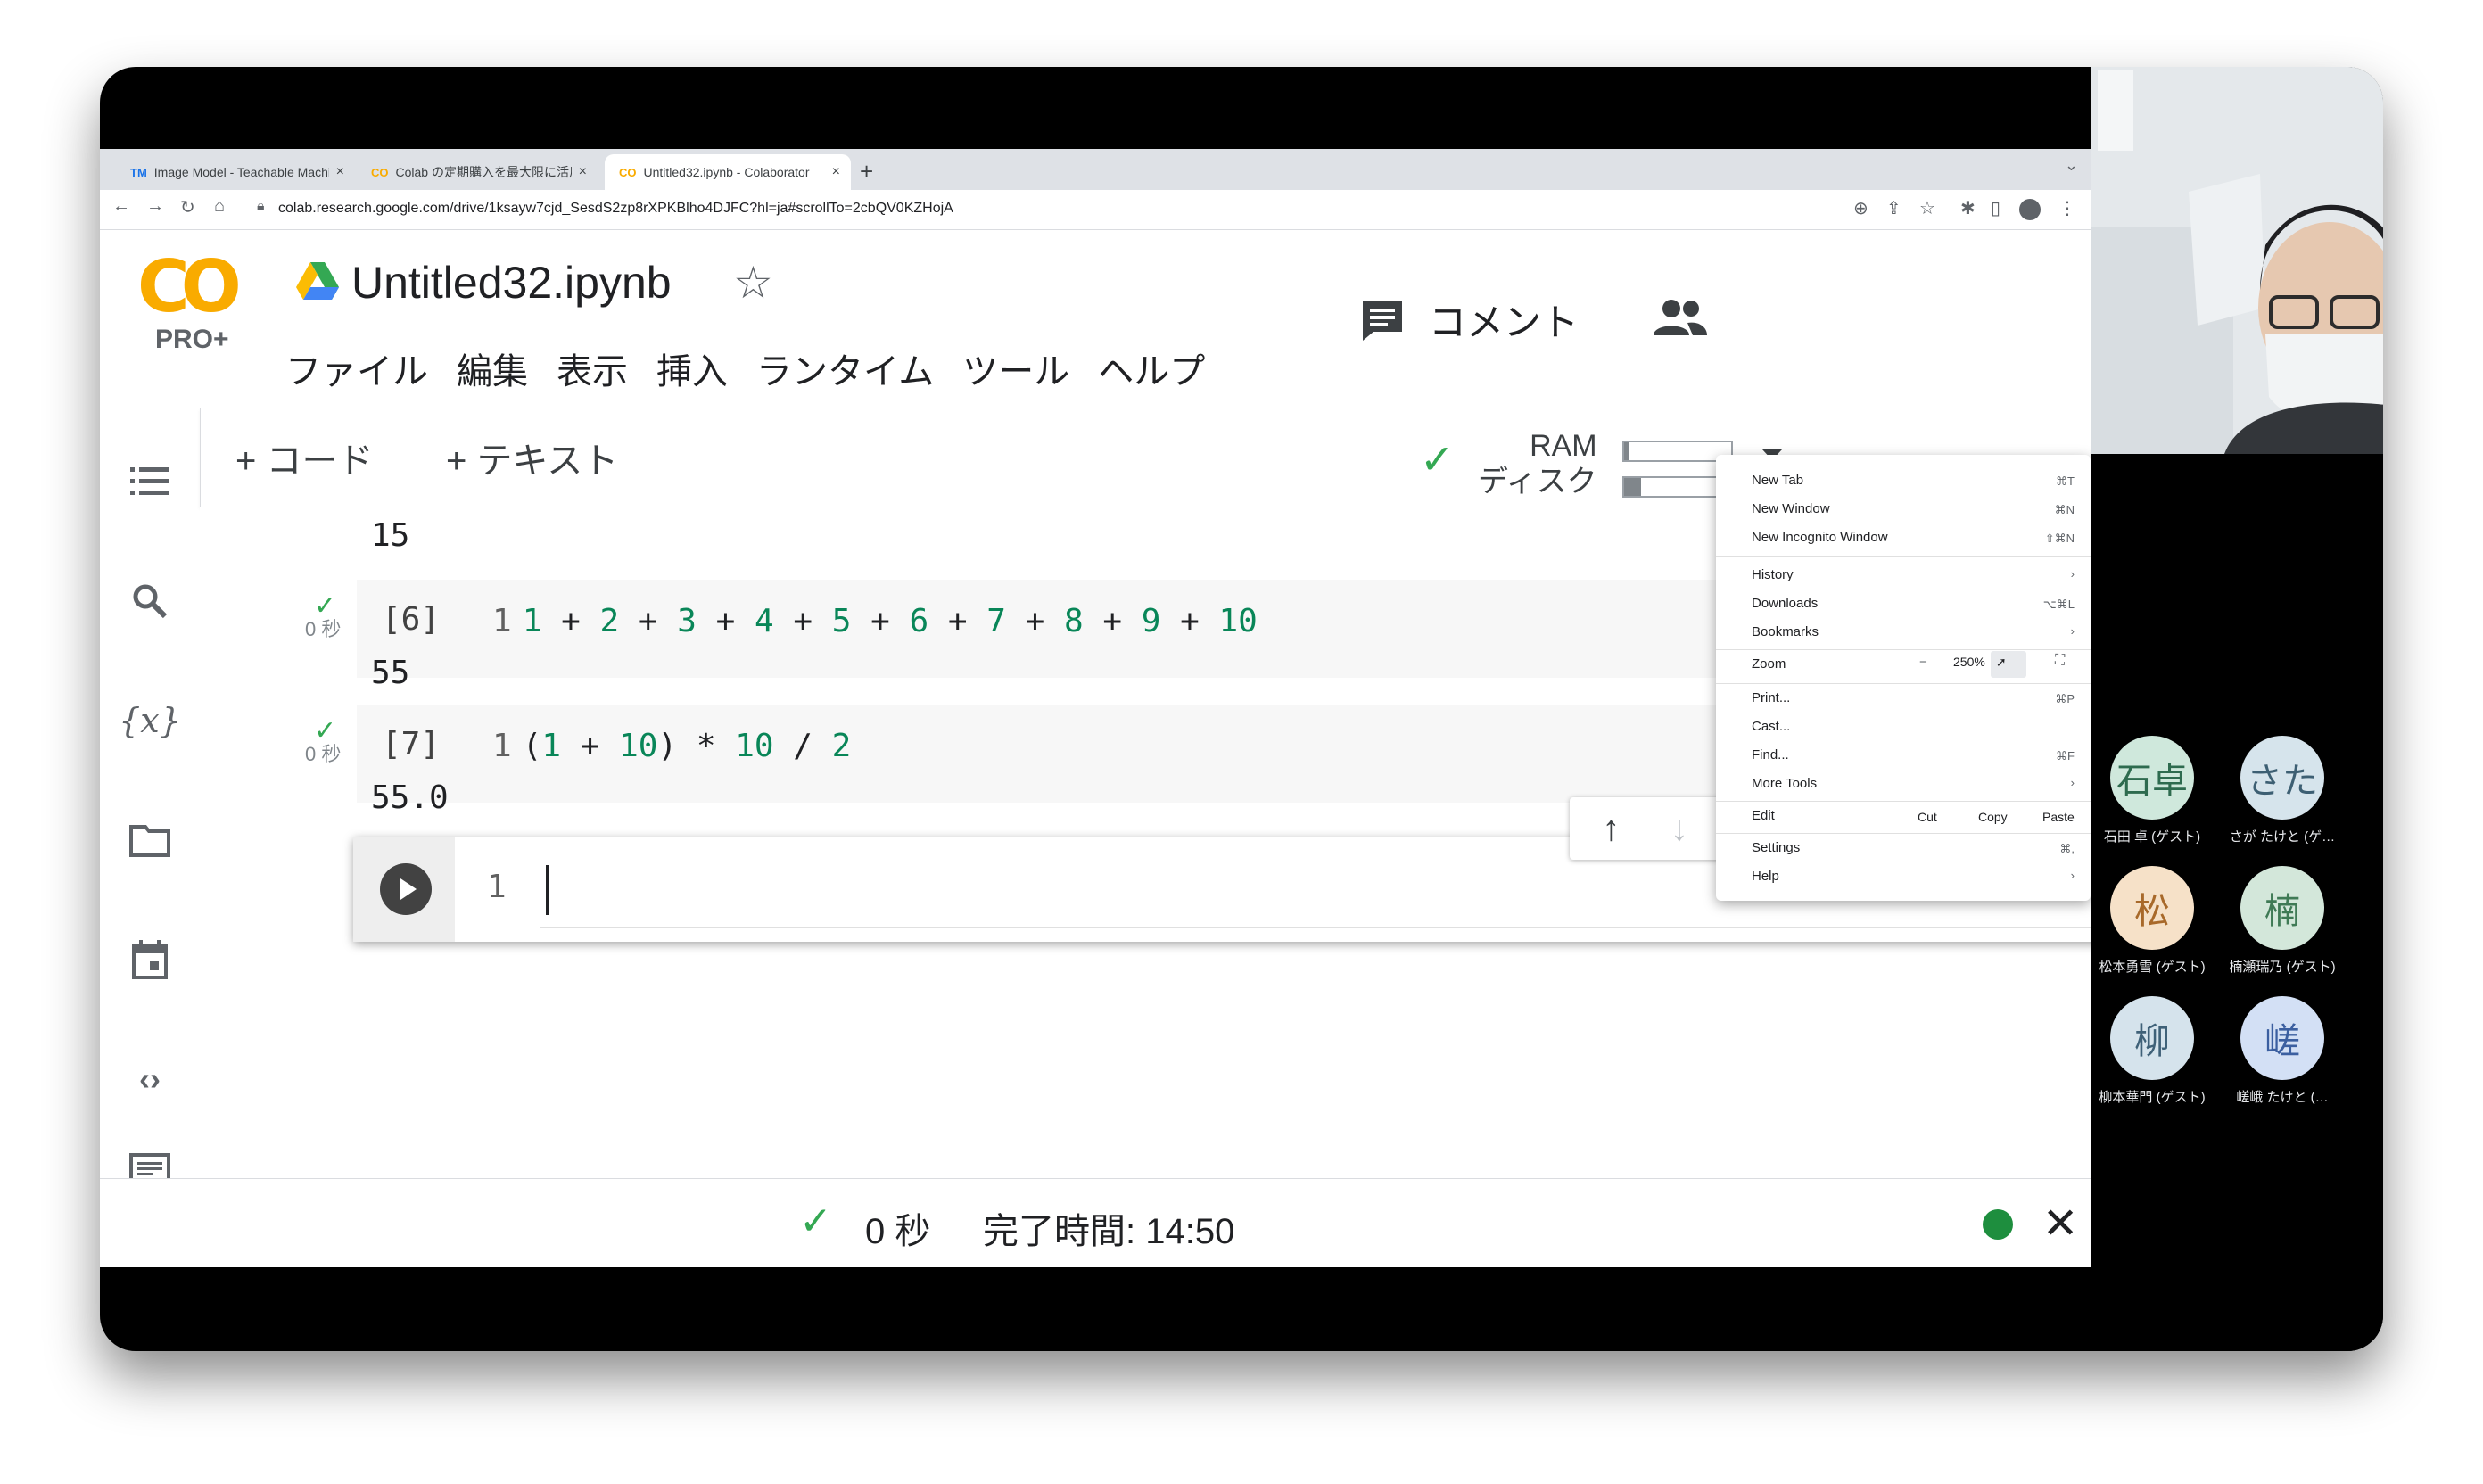 Image resolution: width=2483 pixels, height=1484 pixels. I want to click on back-icon: ←, so click(121, 206).